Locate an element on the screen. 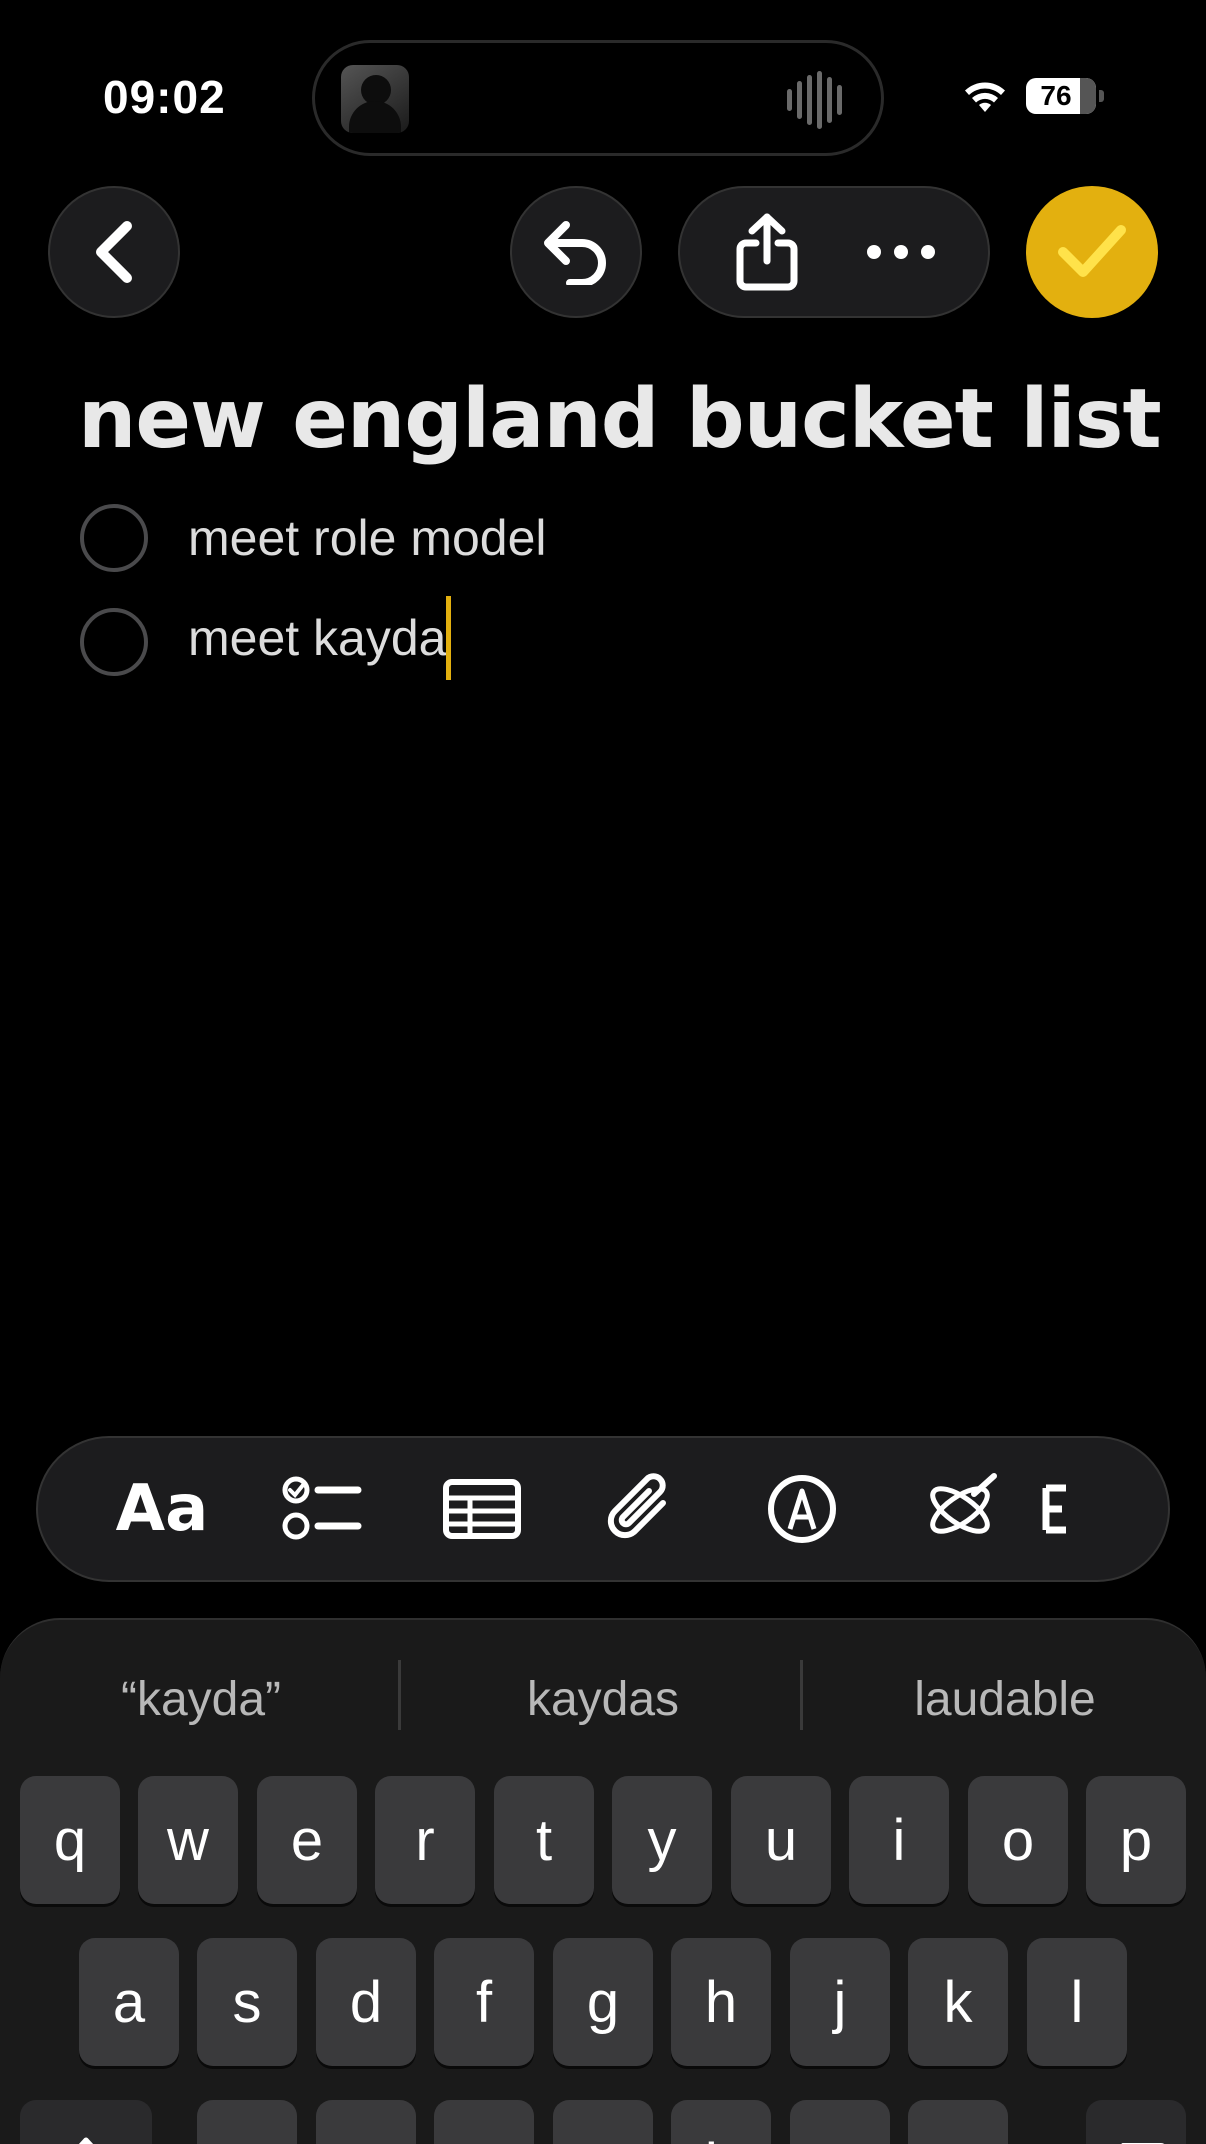  key-y: y is located at coordinates (662, 1840).